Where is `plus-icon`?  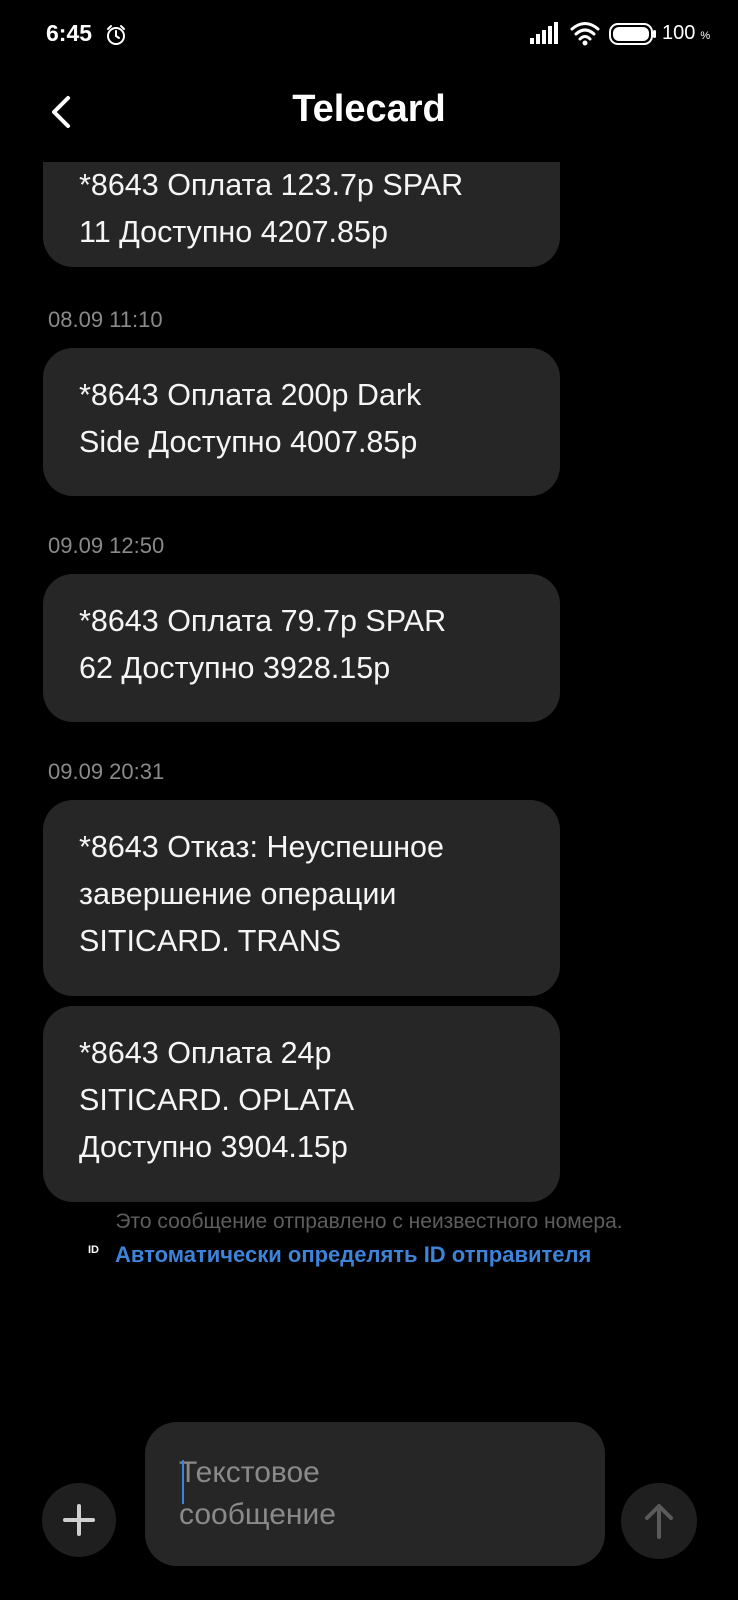
plus-icon is located at coordinates (79, 1520).